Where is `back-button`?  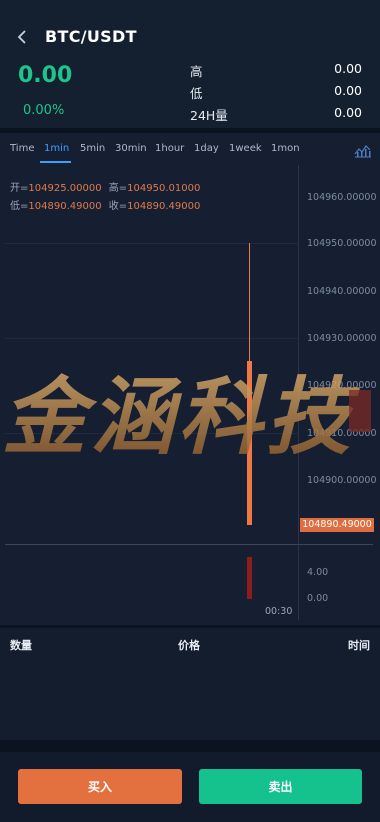 back-button is located at coordinates (22, 37).